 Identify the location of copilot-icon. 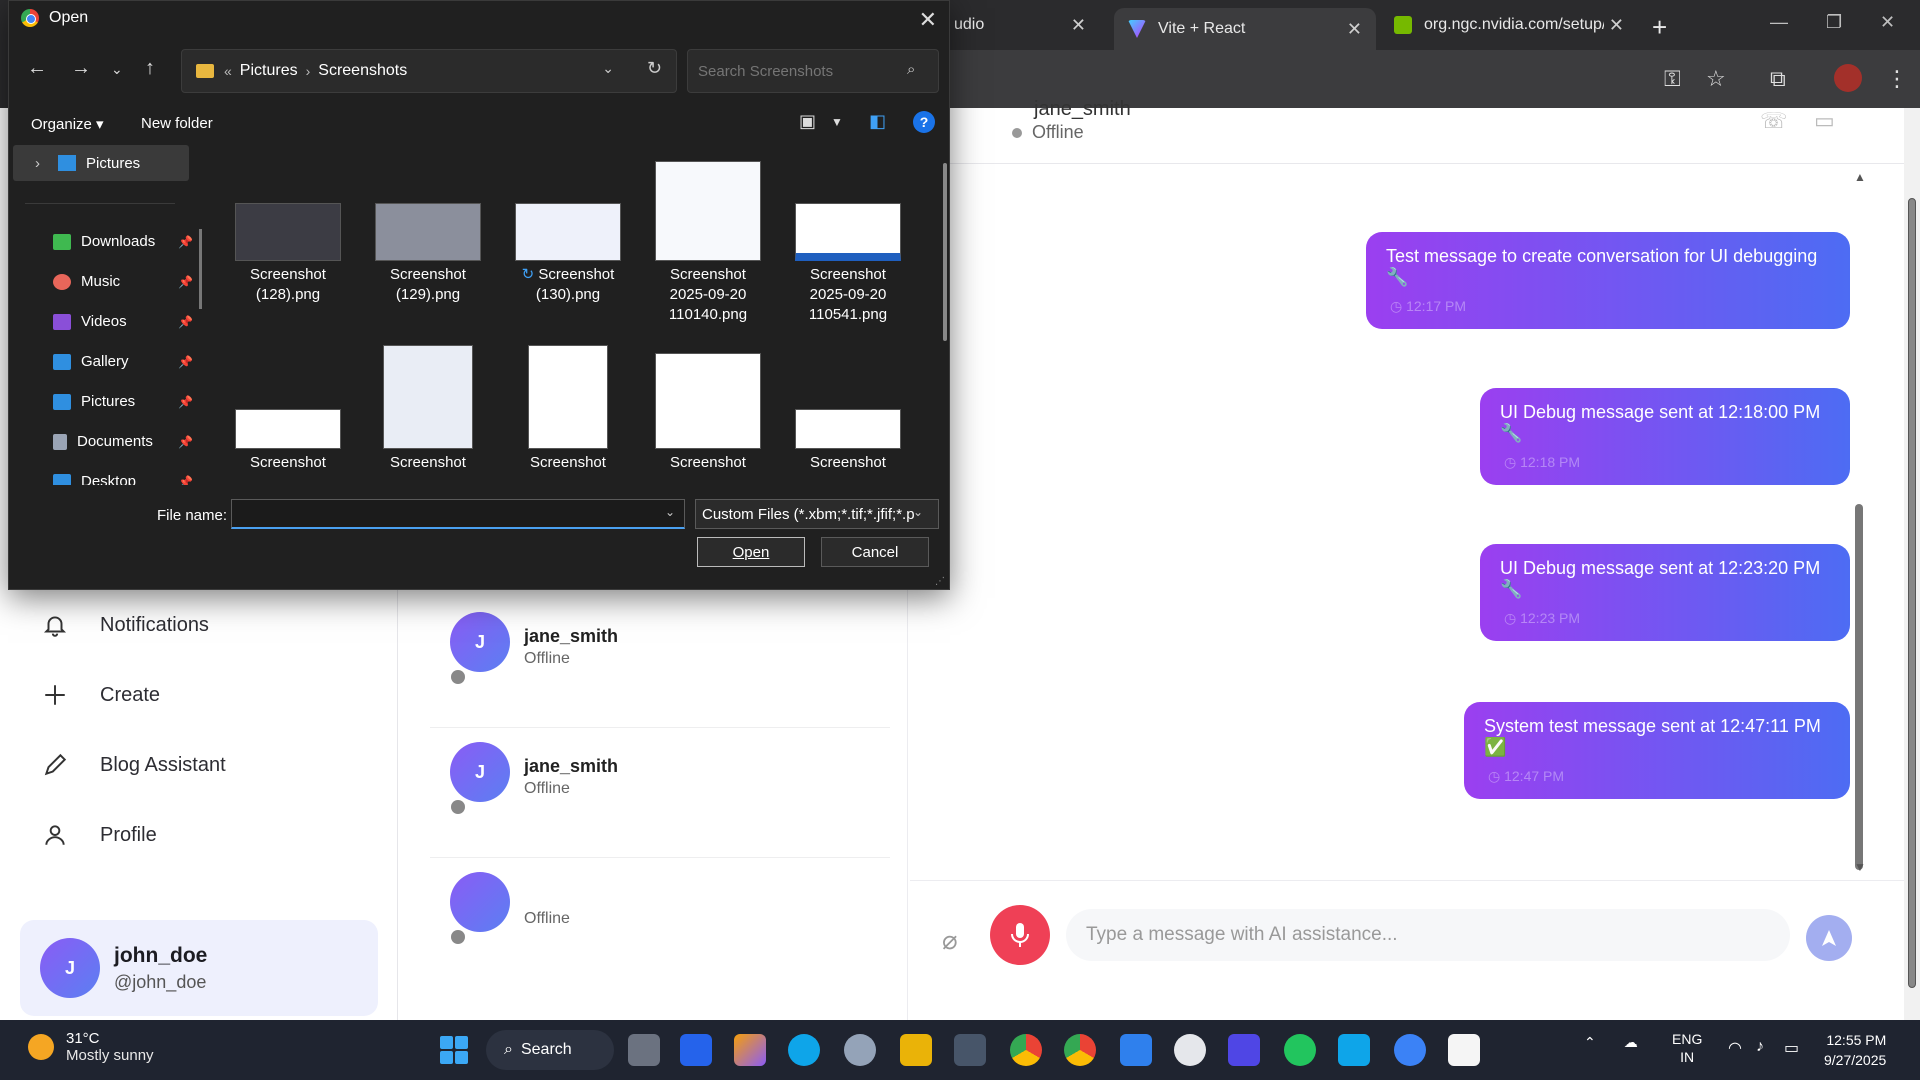
(750, 1050).